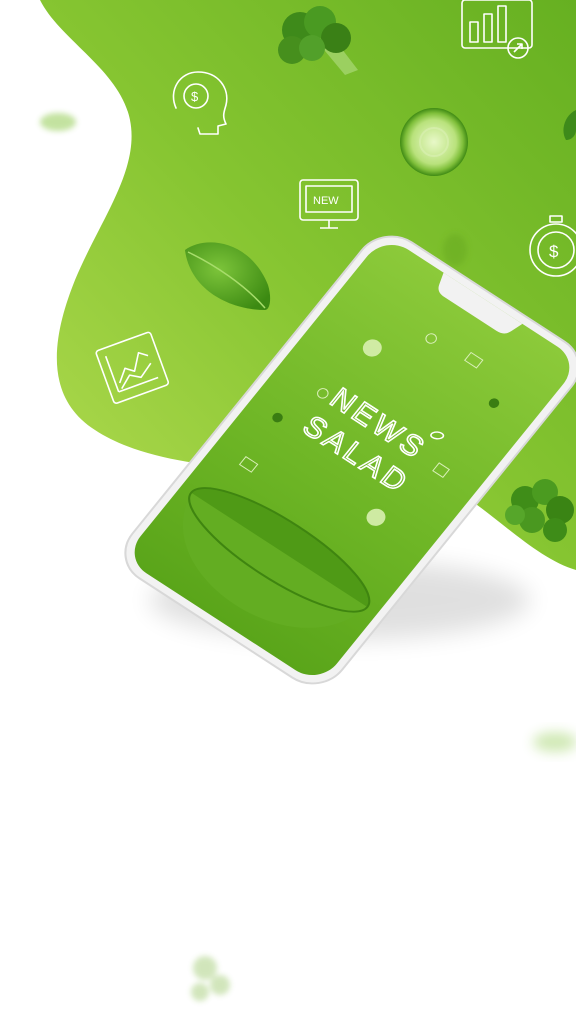 Image resolution: width=576 pixels, height=1024 pixels. What do you see at coordinates (326, 201) in the screenshot?
I see `new-badge-label: NEW` at bounding box center [326, 201].